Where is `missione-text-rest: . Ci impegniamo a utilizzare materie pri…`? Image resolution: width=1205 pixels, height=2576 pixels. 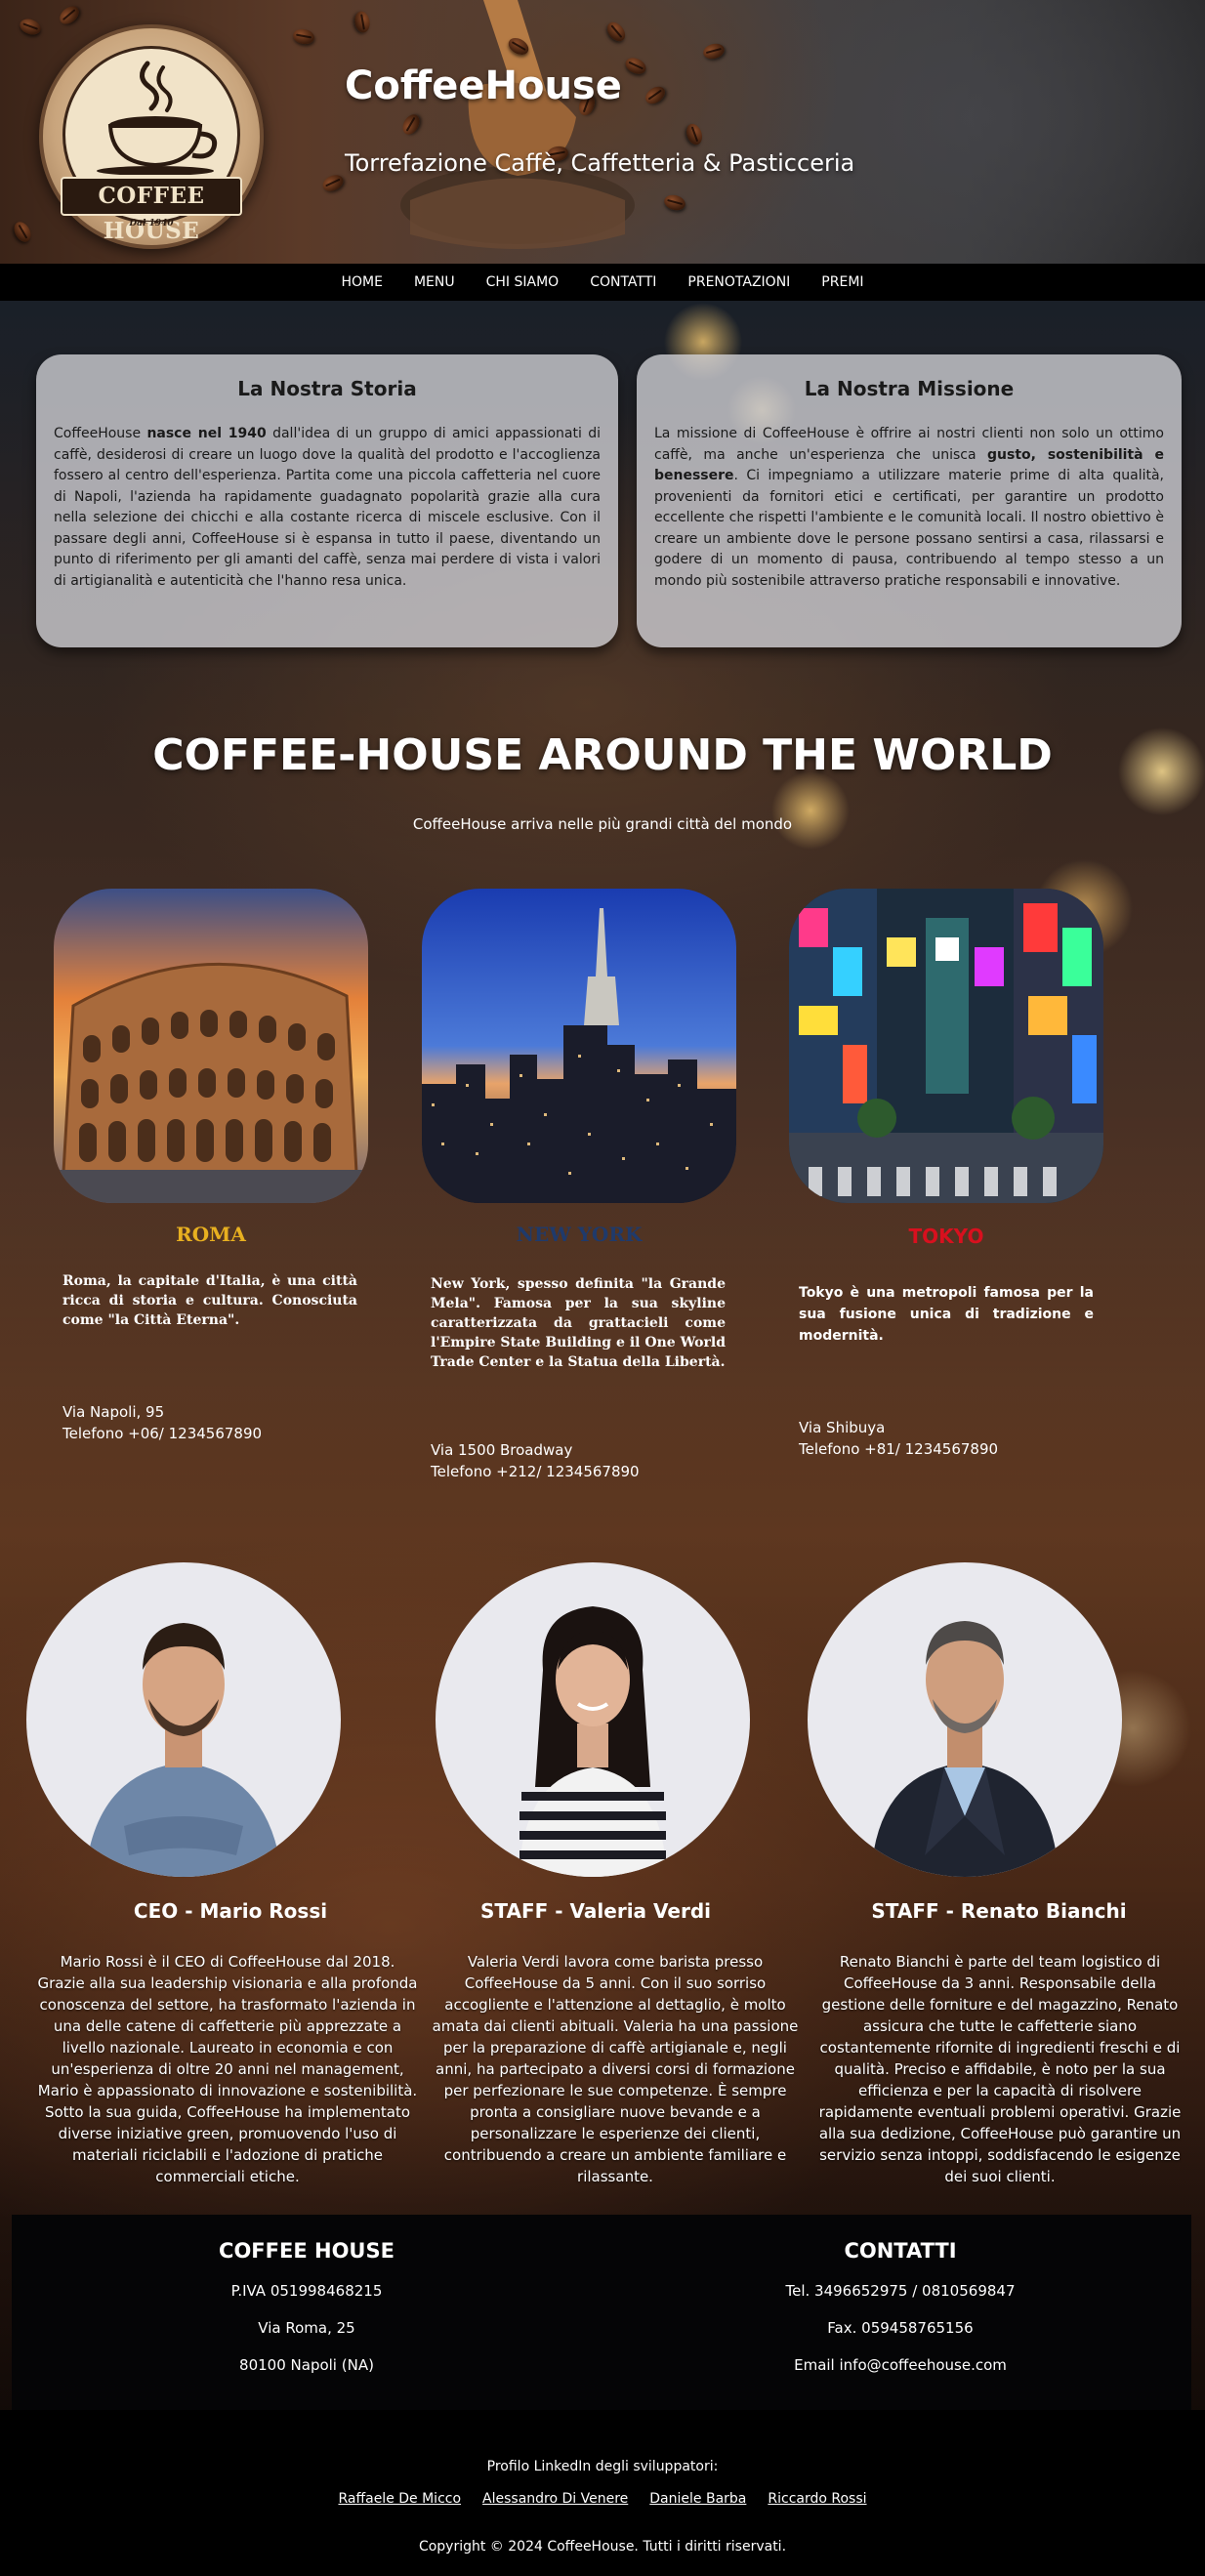 missione-text-rest: . Ci impegniamo a utilizzare materie pri… is located at coordinates (909, 529).